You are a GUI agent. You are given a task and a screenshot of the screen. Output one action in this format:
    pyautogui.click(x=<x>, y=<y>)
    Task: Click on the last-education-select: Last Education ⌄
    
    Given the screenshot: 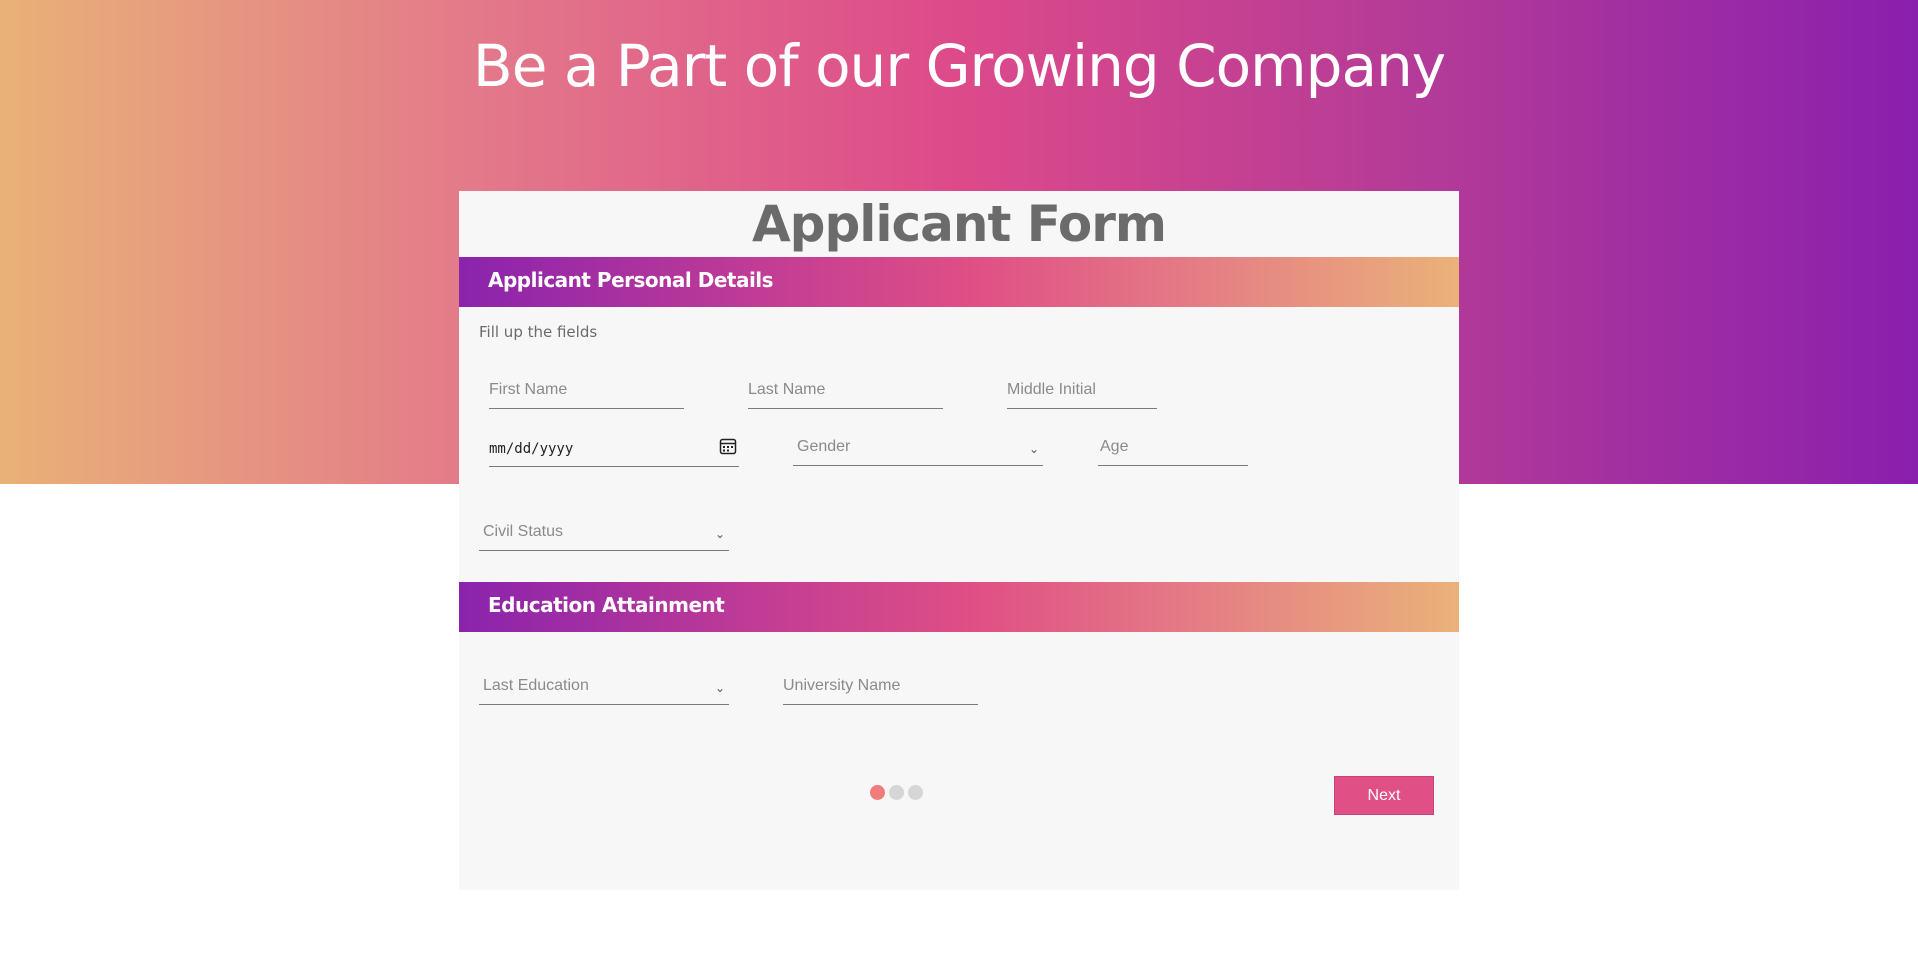 What is the action you would take?
    pyautogui.click(x=604, y=682)
    